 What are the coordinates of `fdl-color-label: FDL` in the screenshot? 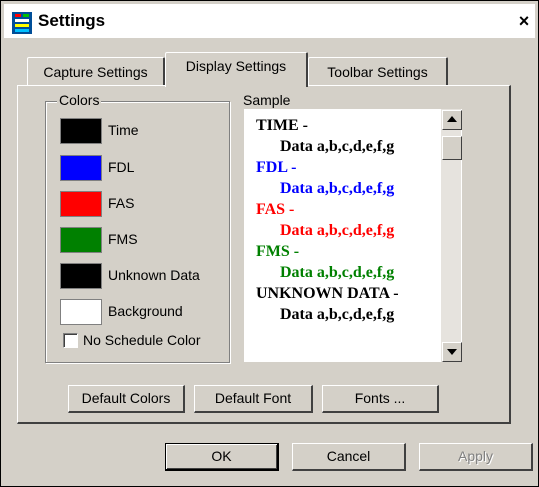 It's located at (121, 167).